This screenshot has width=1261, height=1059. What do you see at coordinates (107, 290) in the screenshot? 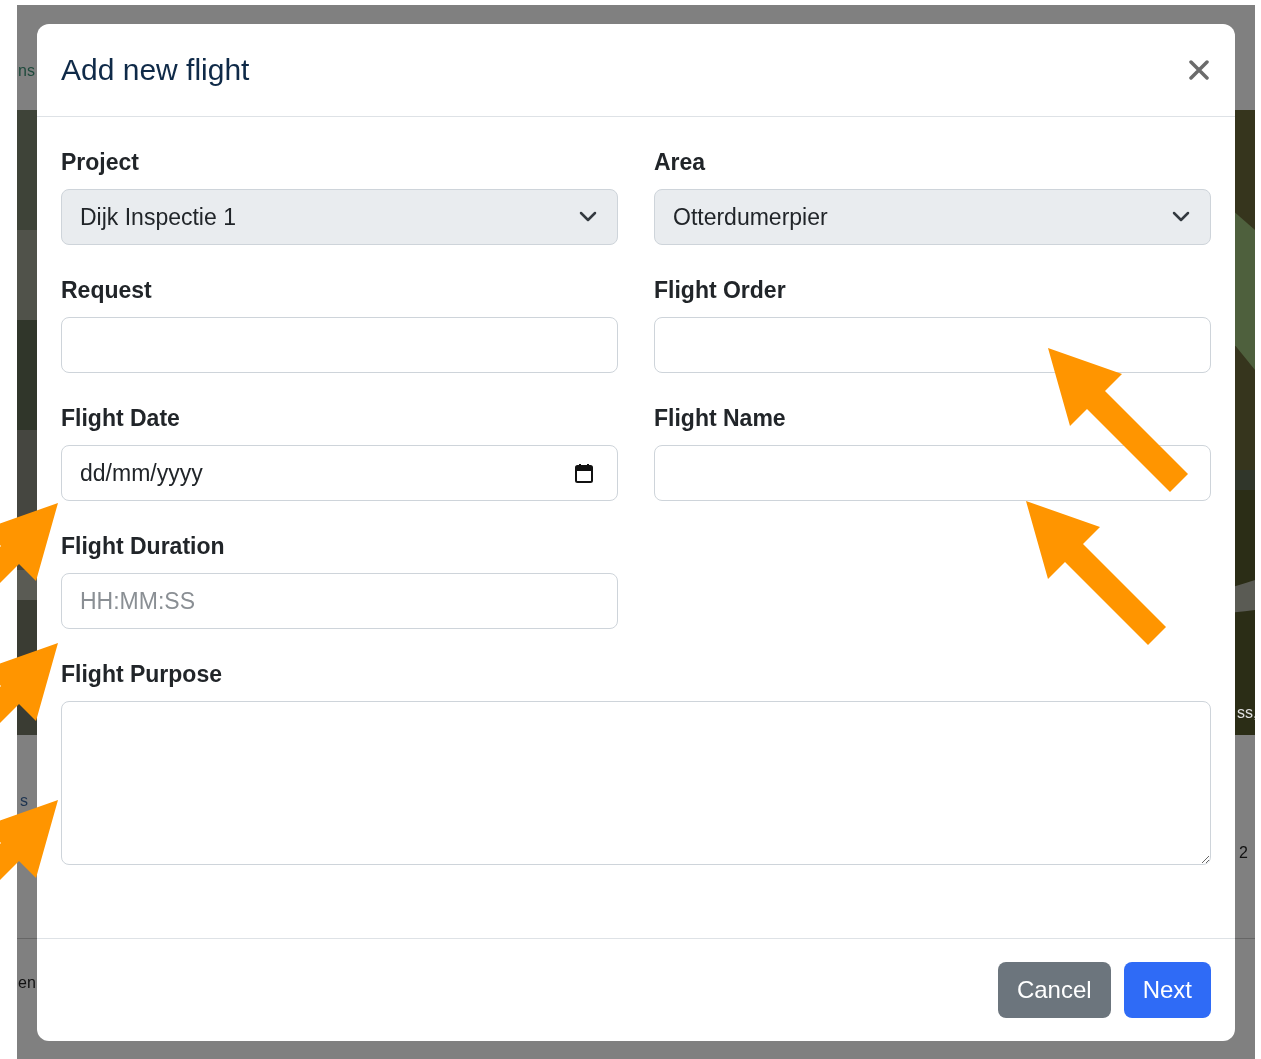
I see `field-label: Request` at bounding box center [107, 290].